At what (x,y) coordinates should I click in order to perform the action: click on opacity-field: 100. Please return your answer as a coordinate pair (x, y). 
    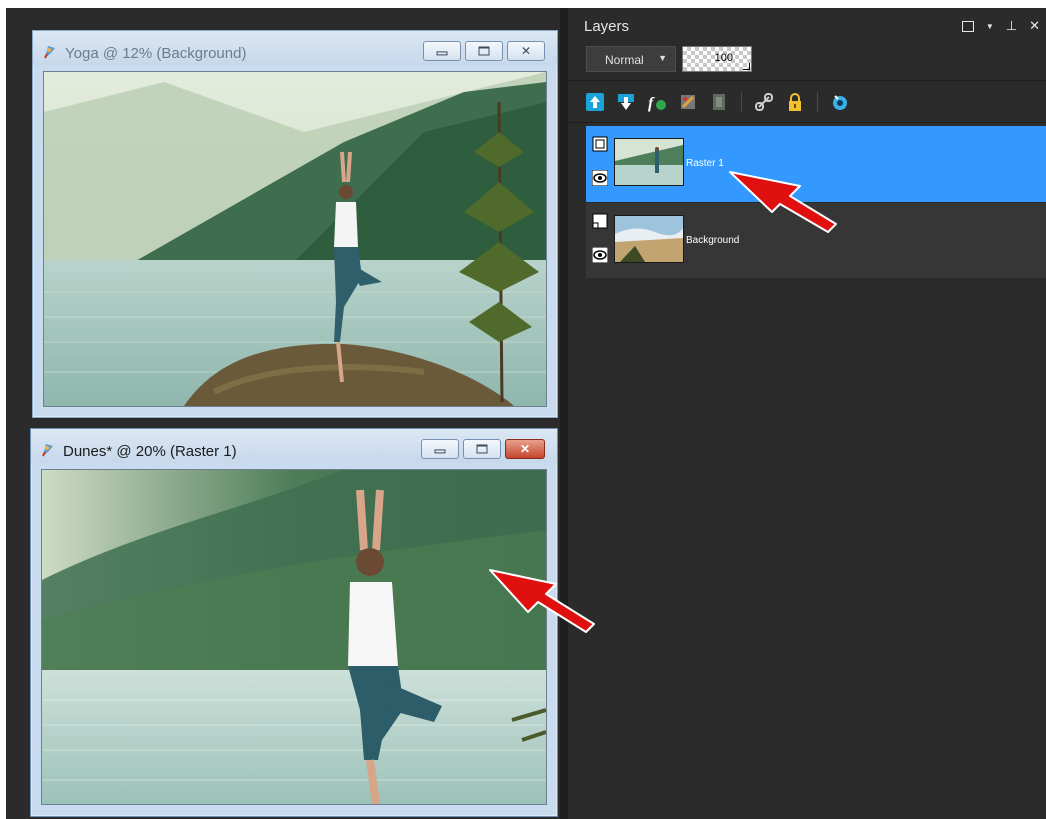
    Looking at the image, I should click on (717, 59).